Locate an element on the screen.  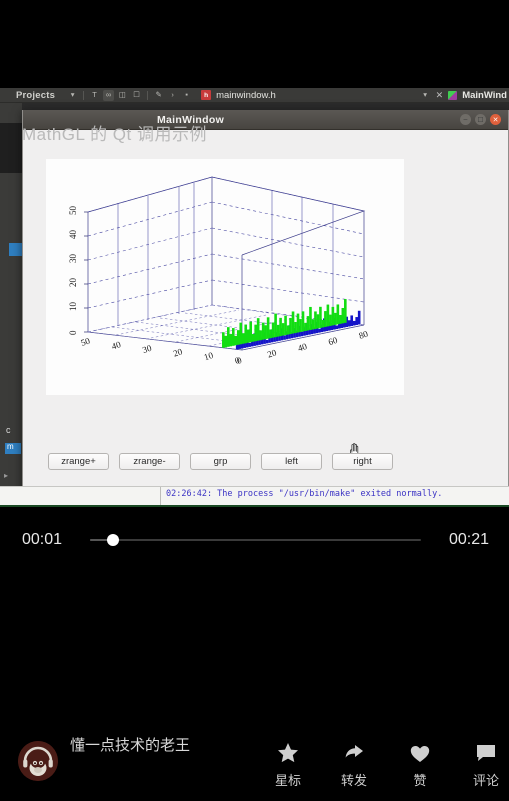
plot-3d-svg: 01020304050 50 40 30 20 10 0 020406080 is located at coordinates (219, 271).